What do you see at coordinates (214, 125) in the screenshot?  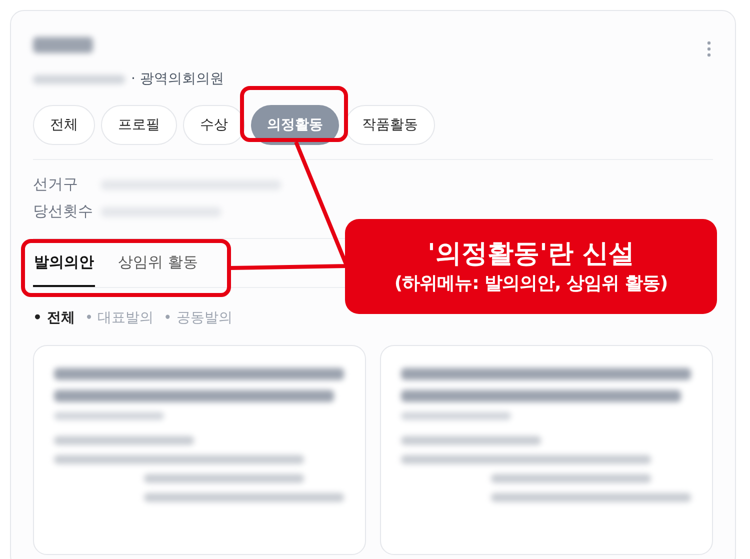 I see `category-tab: 수상` at bounding box center [214, 125].